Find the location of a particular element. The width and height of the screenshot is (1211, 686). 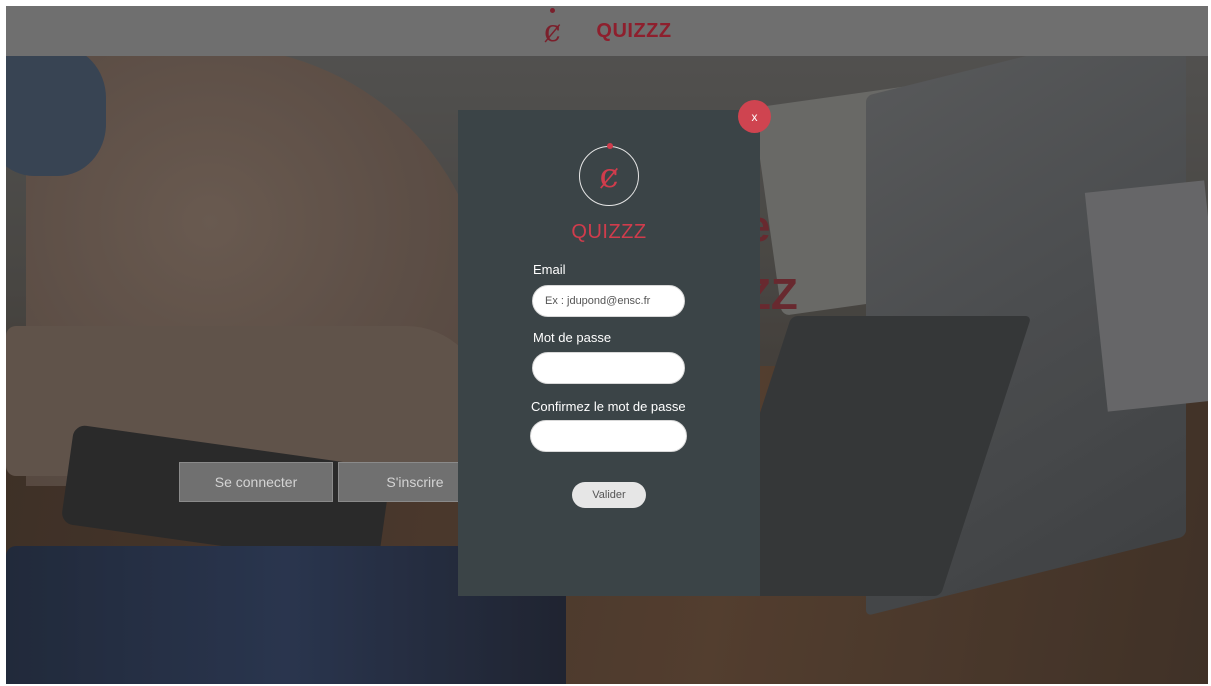

email-field is located at coordinates (608, 301).